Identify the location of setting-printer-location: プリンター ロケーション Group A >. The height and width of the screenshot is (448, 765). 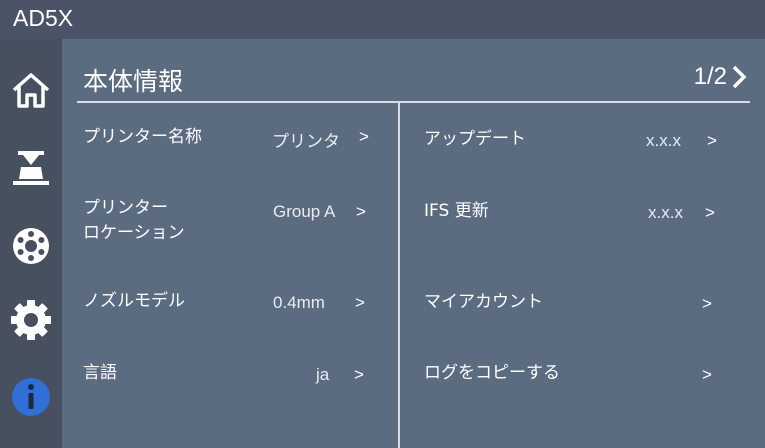
(230, 222).